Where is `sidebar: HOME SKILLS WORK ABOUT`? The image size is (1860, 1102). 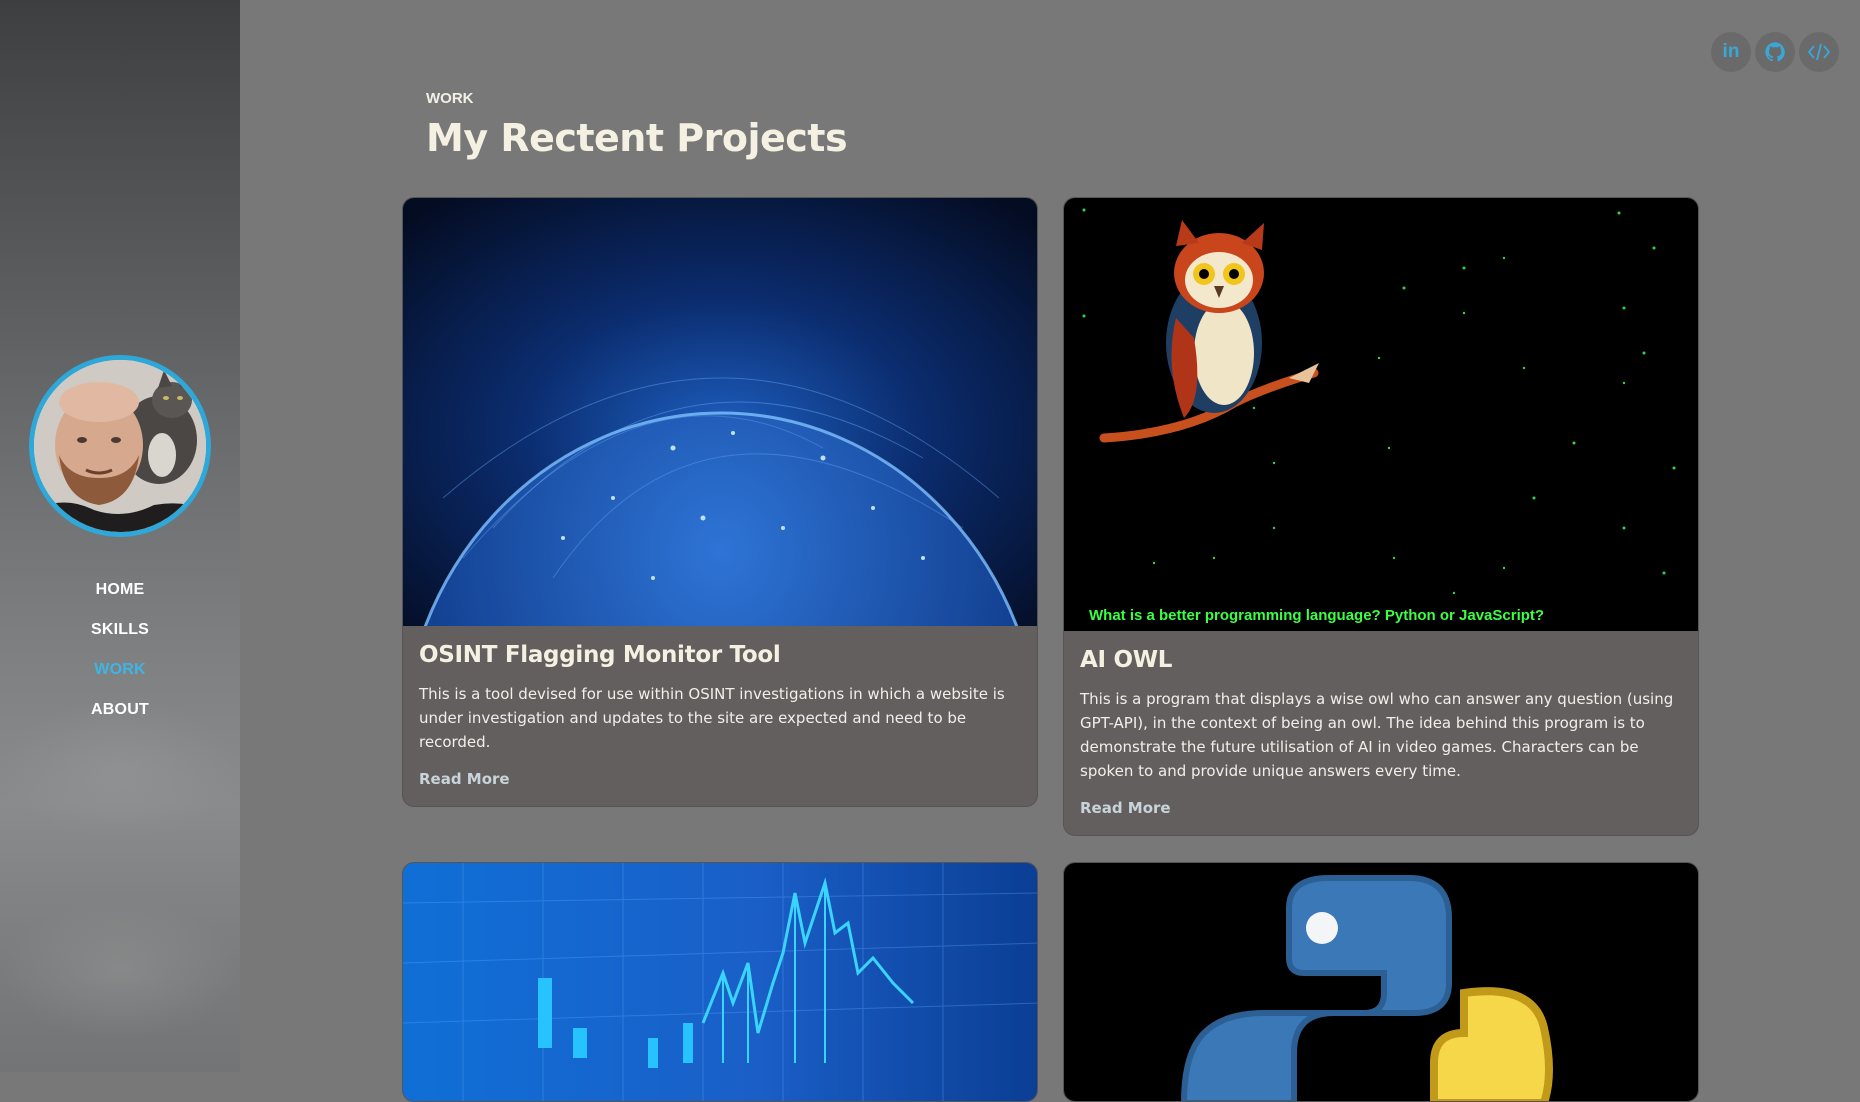
sidebar: HOME SKILLS WORK ABOUT is located at coordinates (120, 536).